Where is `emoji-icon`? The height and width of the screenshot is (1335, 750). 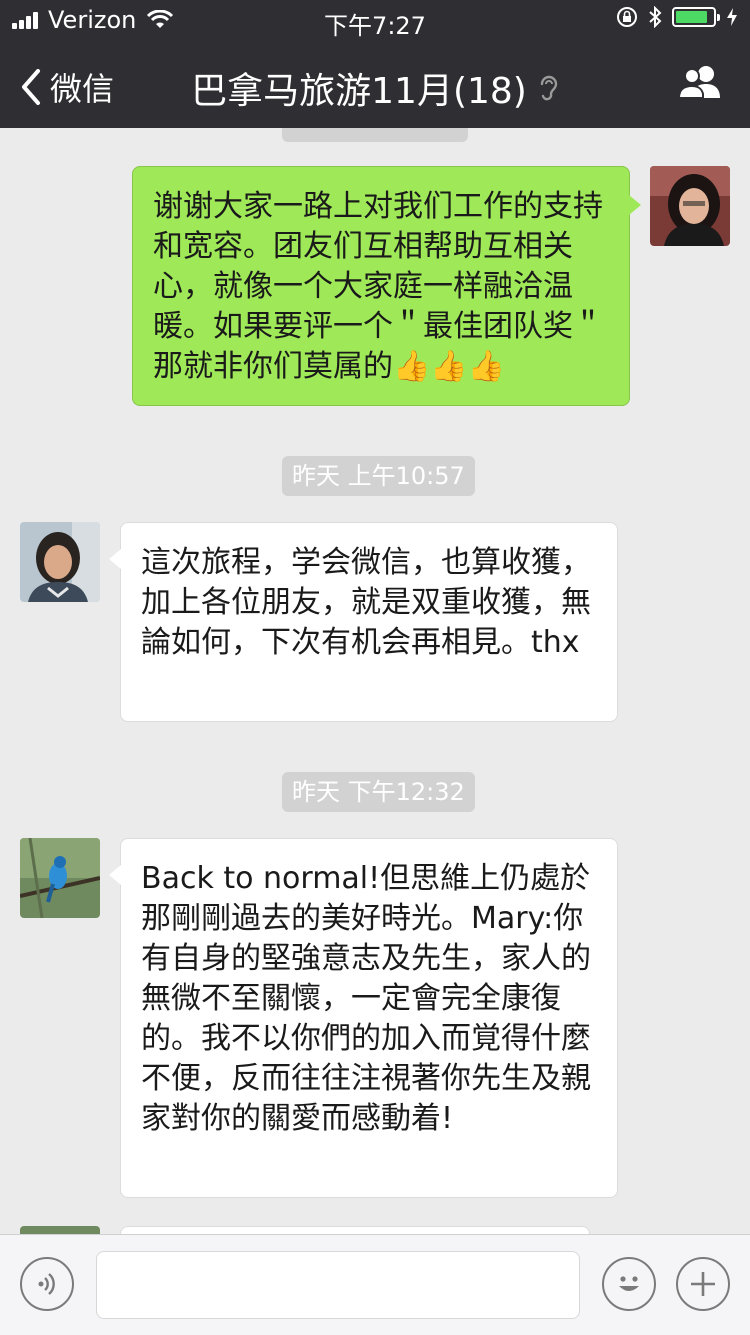
emoji-icon is located at coordinates (629, 1283).